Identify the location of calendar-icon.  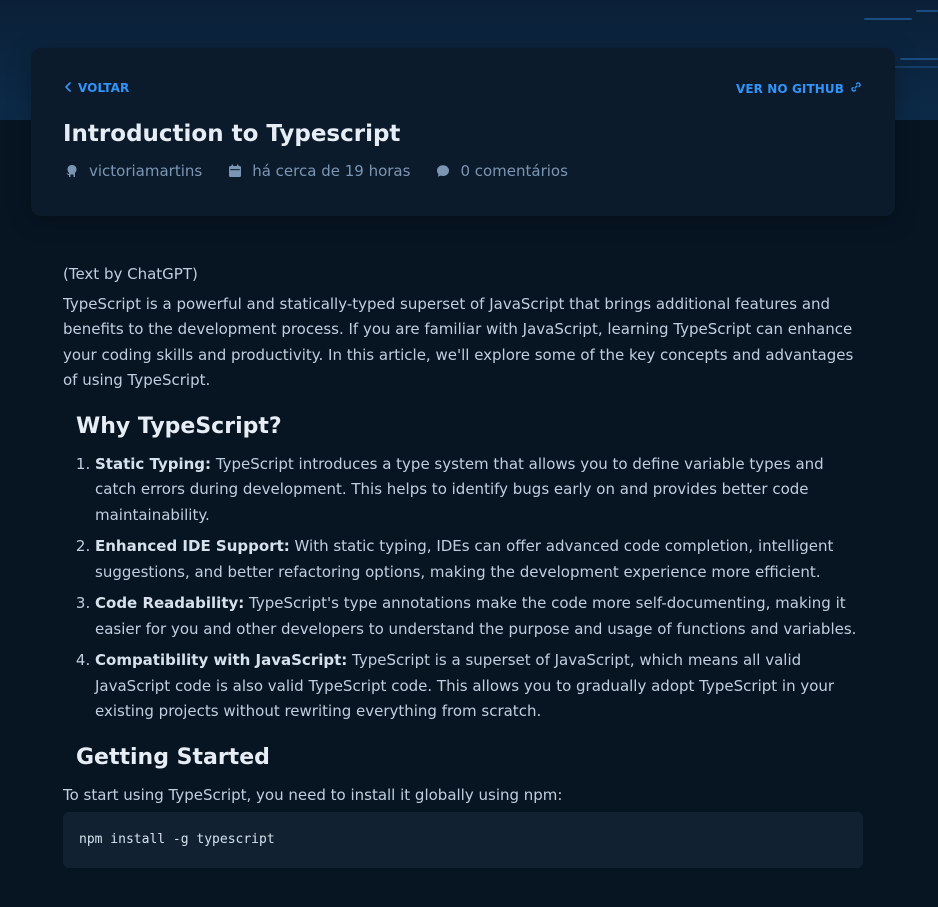
(235, 171).